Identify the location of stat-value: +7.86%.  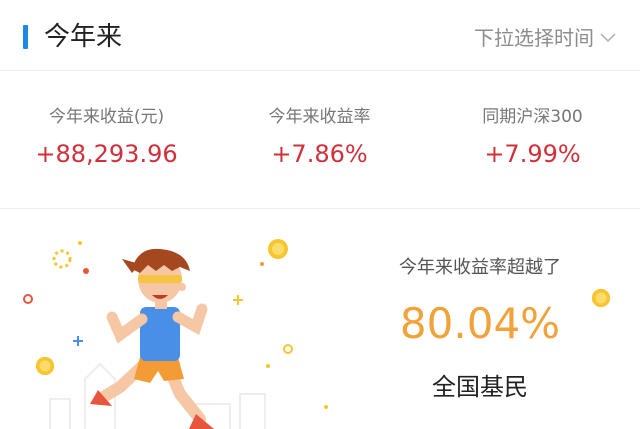
(319, 154).